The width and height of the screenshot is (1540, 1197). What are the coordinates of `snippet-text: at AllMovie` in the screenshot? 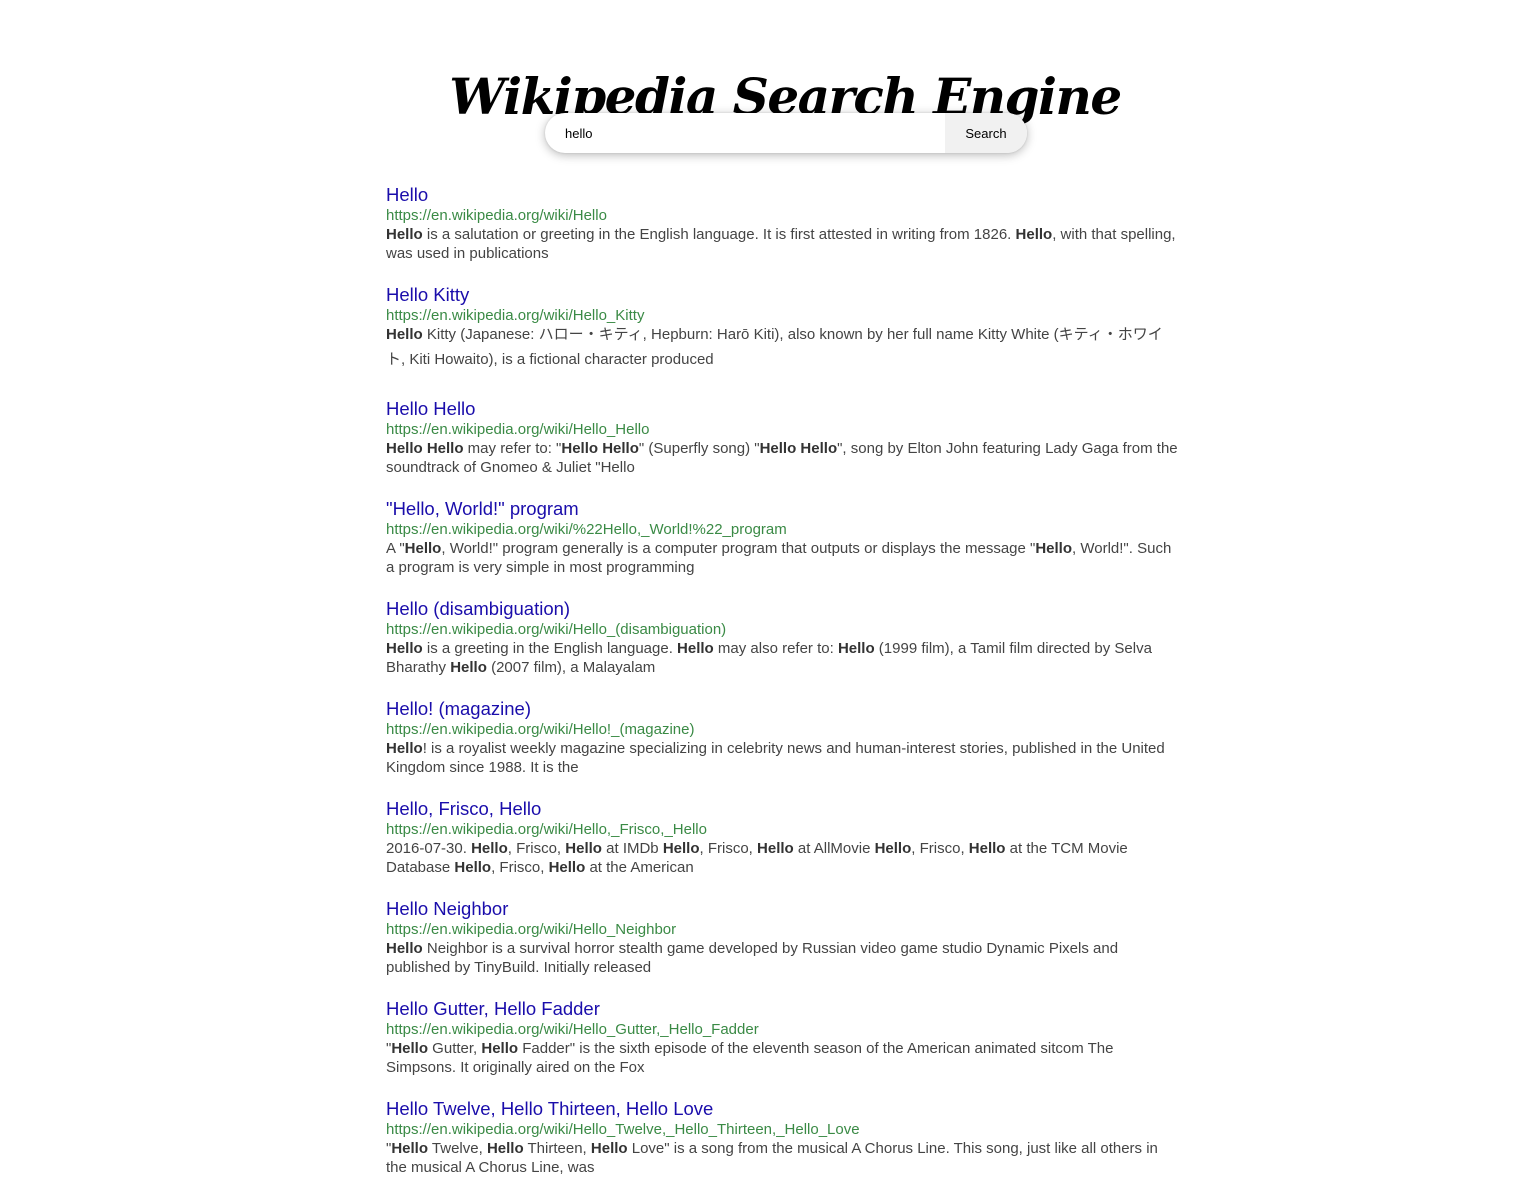 It's located at (834, 848).